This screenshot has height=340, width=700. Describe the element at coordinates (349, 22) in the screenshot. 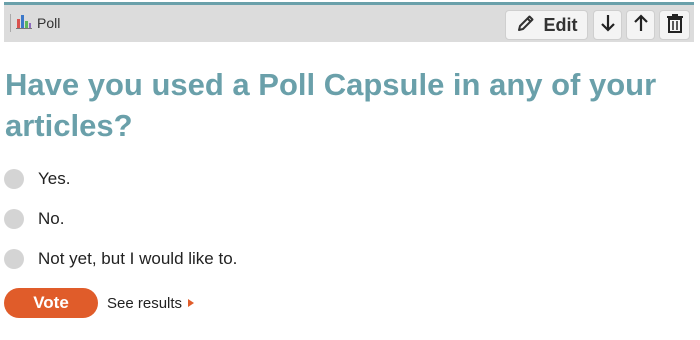

I see `capsule-toolbar: Poll Edit` at that location.